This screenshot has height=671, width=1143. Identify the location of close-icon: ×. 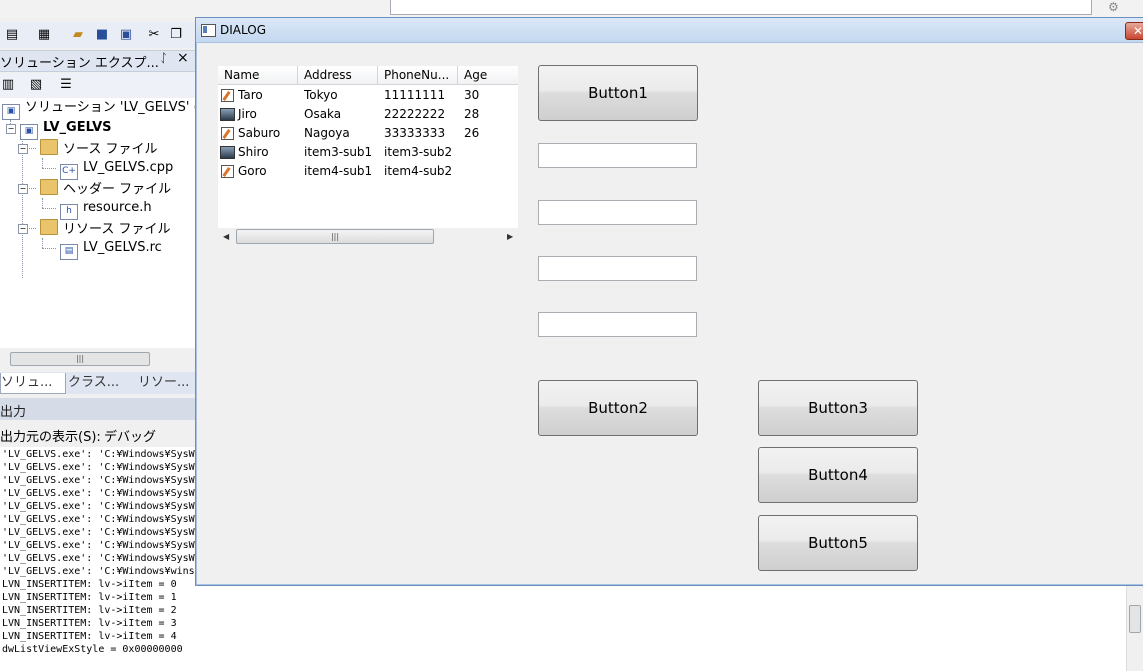
(183, 58).